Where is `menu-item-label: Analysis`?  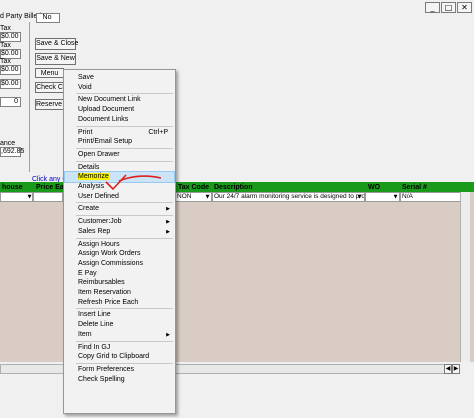 menu-item-label: Analysis is located at coordinates (91, 186).